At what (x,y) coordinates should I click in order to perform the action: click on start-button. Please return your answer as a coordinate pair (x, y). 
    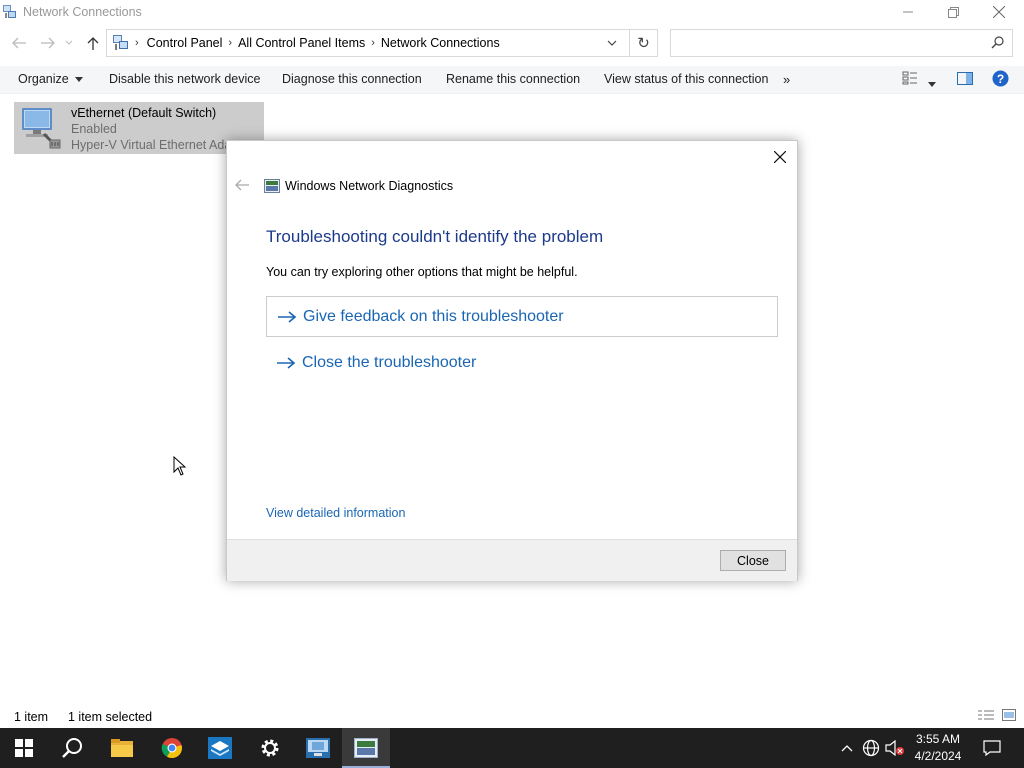
    Looking at the image, I should click on (24, 748).